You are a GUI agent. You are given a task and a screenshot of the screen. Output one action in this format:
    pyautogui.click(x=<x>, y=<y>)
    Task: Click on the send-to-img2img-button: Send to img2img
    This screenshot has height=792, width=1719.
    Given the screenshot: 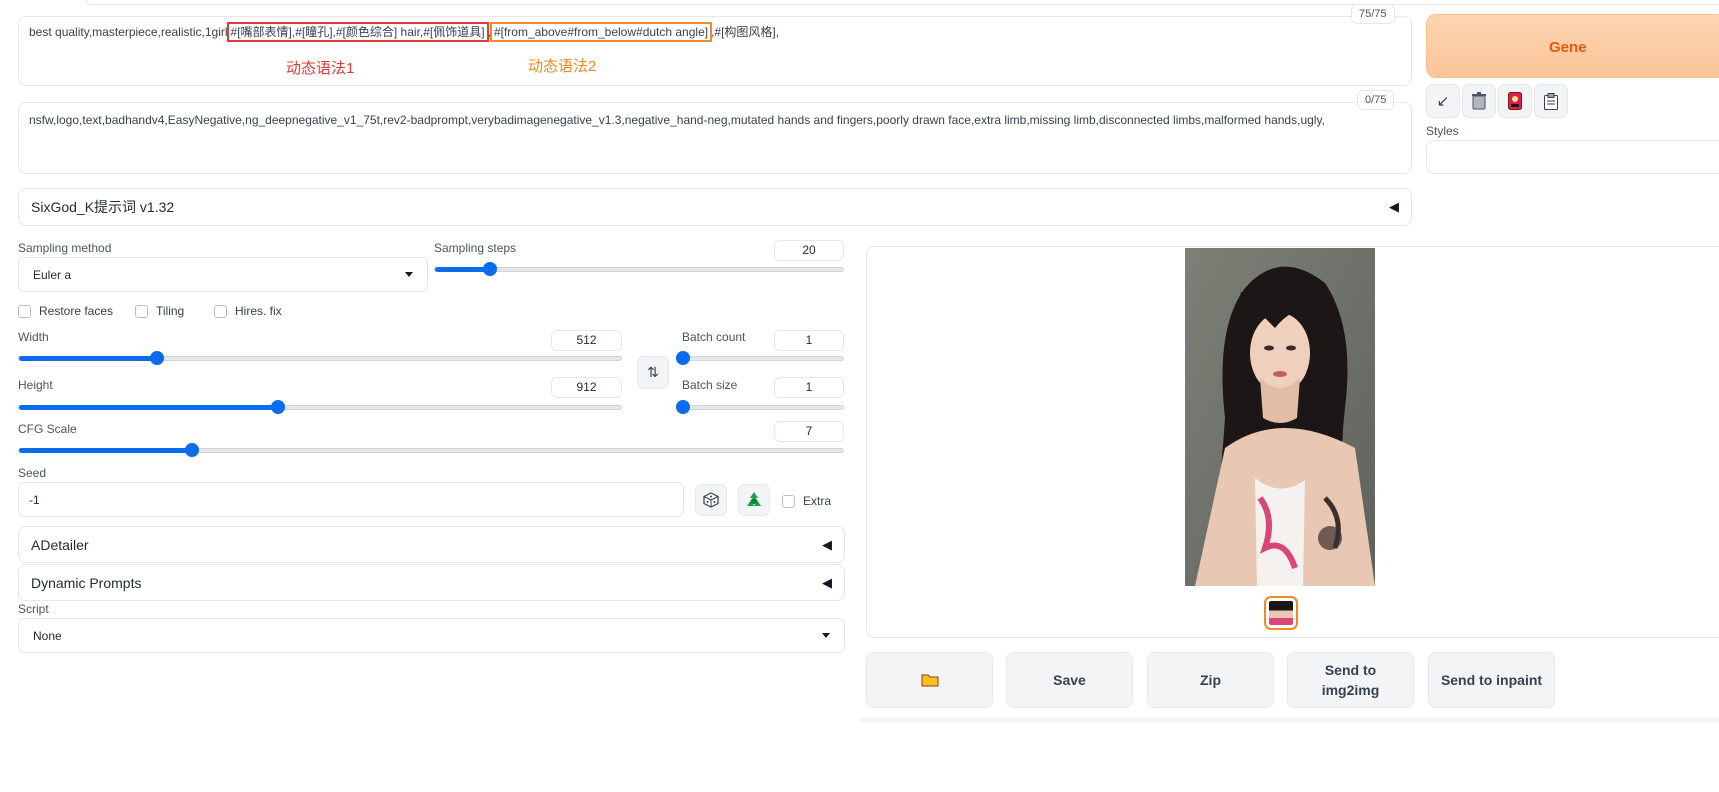 What is the action you would take?
    pyautogui.click(x=1350, y=680)
    